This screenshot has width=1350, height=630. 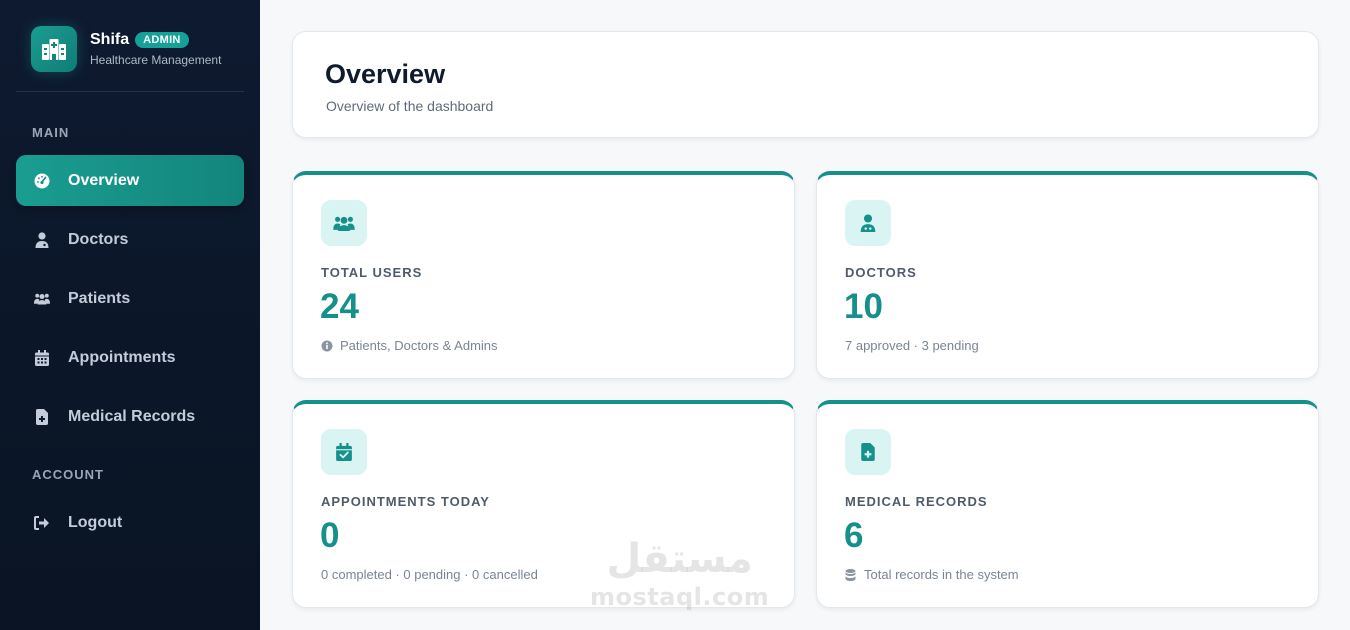 I want to click on database-icon, so click(x=851, y=574).